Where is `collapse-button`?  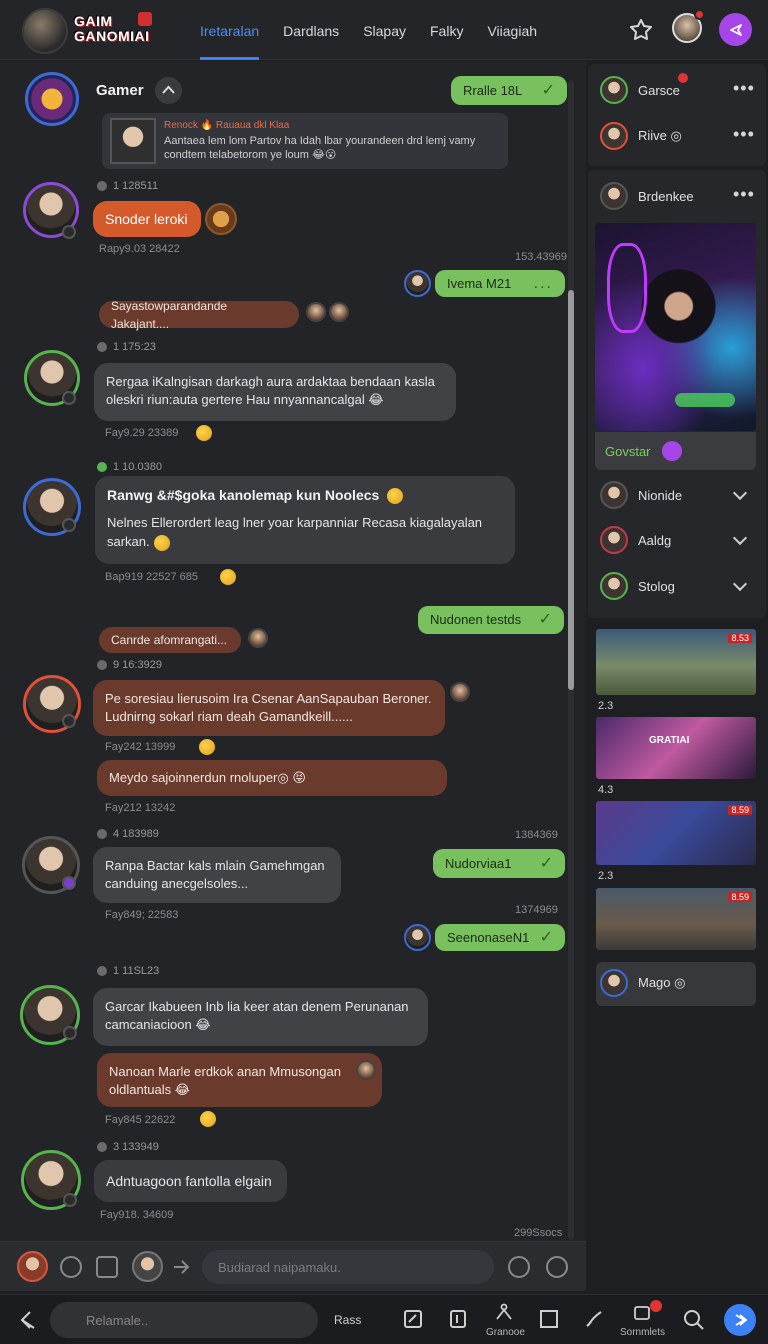 collapse-button is located at coordinates (168, 90).